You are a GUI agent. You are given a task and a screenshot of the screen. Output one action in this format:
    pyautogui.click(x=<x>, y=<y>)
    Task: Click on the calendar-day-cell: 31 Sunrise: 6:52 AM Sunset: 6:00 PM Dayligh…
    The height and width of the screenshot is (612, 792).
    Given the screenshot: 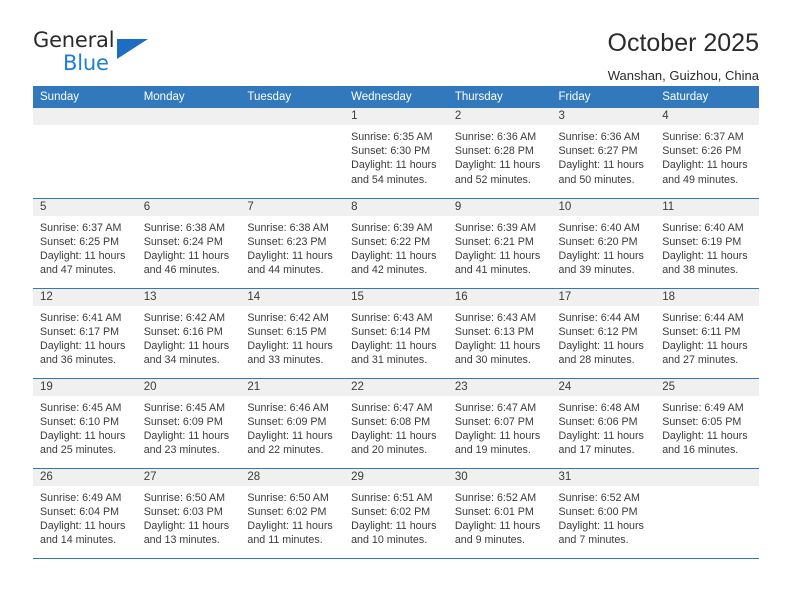 What is the action you would take?
    pyautogui.click(x=603, y=513)
    